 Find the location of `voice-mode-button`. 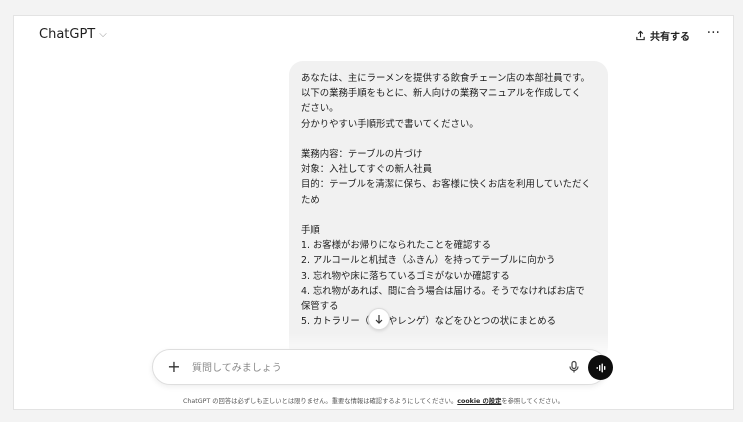

voice-mode-button is located at coordinates (600, 367).